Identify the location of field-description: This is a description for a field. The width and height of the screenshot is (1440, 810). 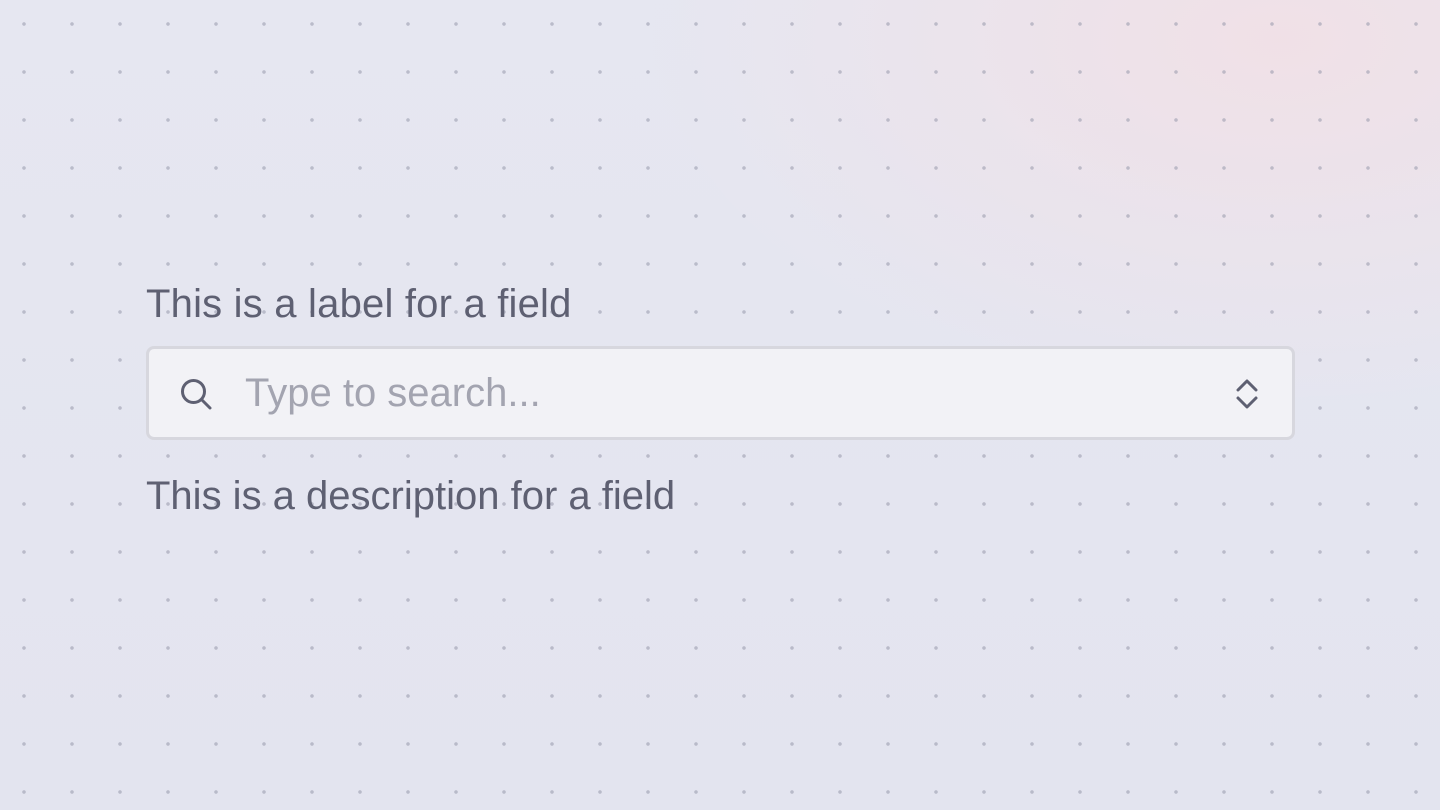
(411, 496).